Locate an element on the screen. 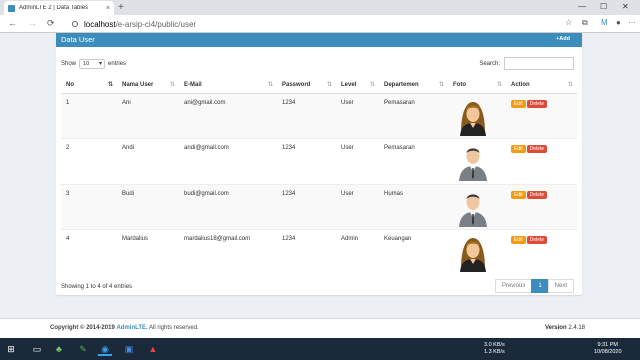 Image resolution: width=640 pixels, height=360 pixels. add-user-button: +Add is located at coordinates (563, 39).